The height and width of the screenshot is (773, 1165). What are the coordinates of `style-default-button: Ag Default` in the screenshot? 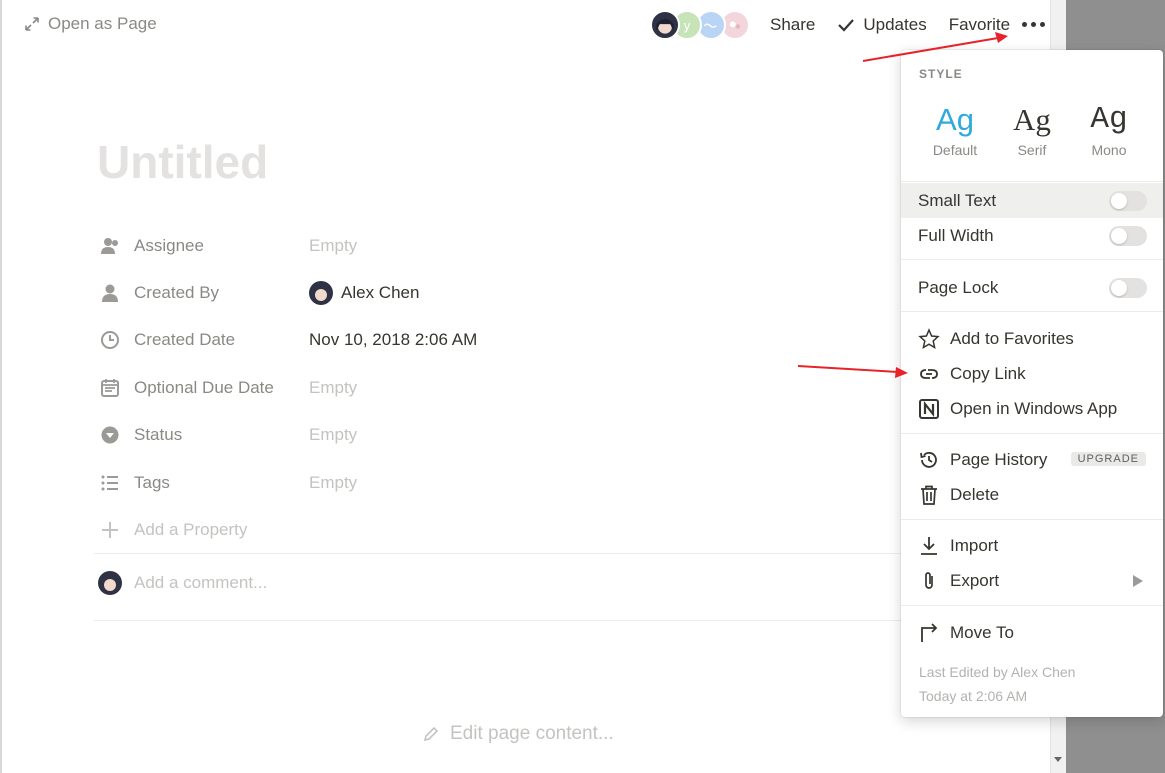 It's located at (955, 130).